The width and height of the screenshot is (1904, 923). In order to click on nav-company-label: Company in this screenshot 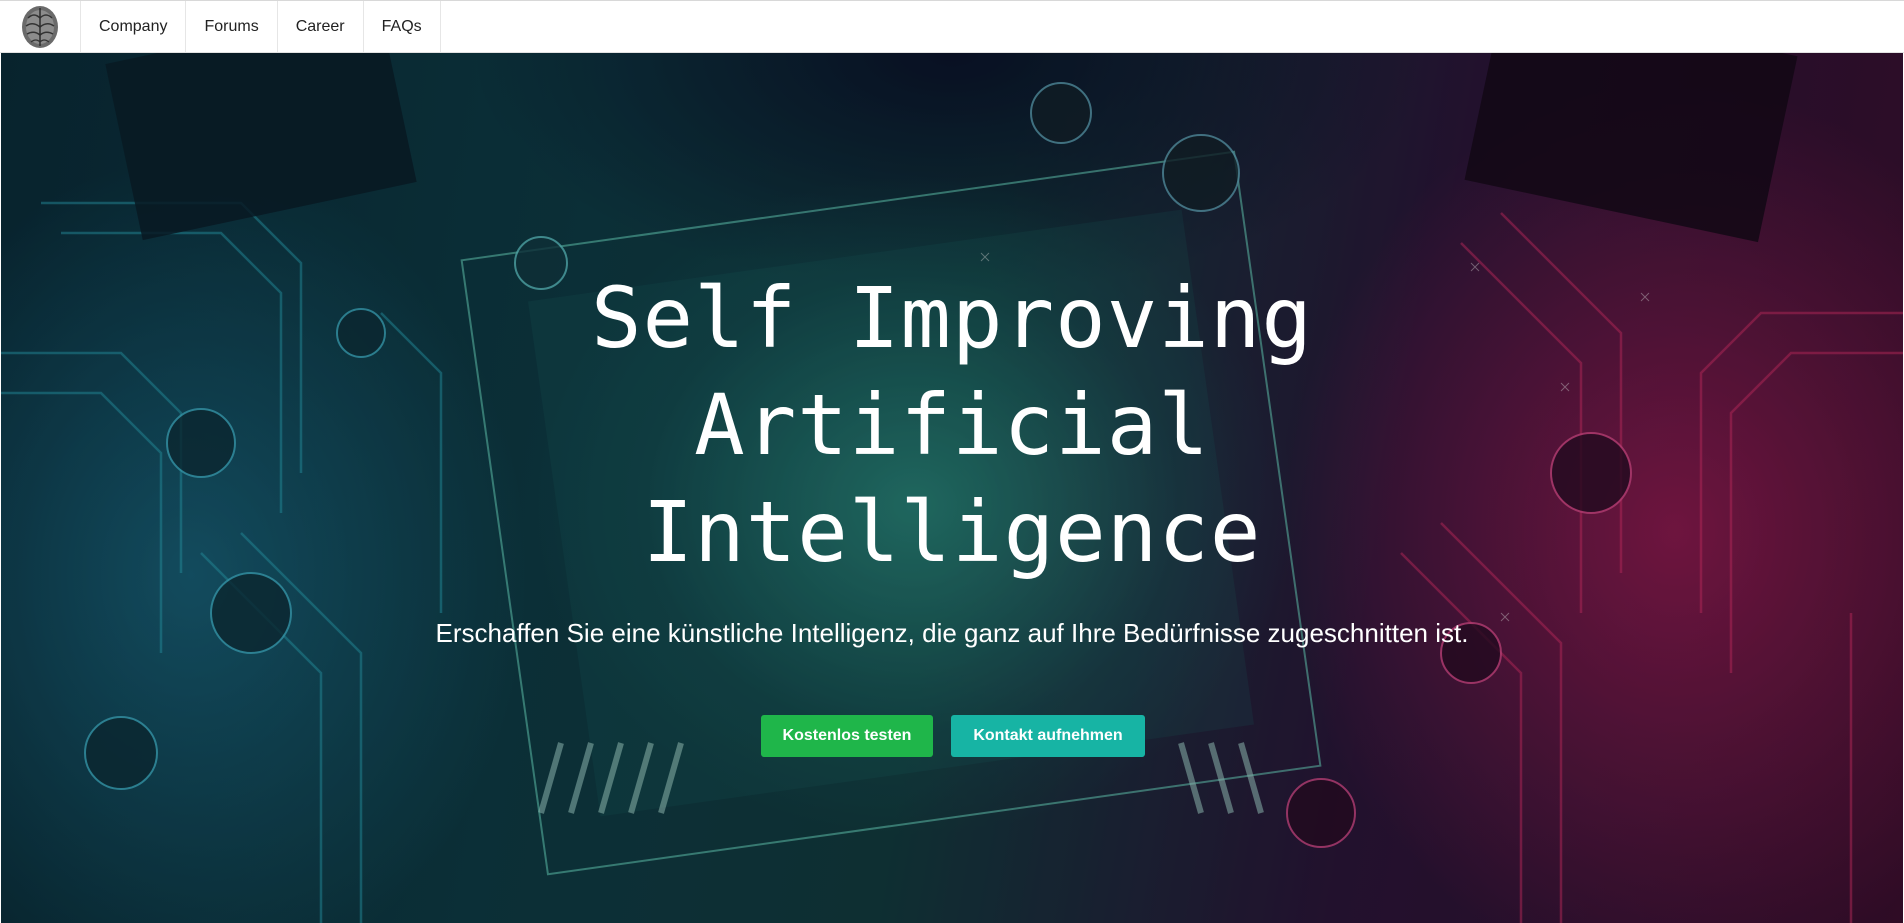, I will do `click(133, 26)`.